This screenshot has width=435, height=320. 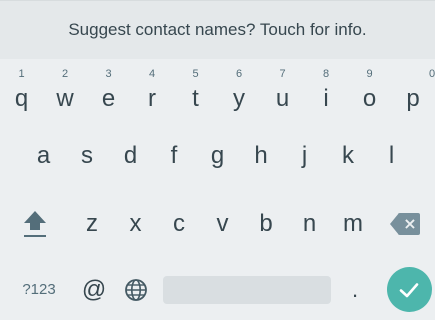 I want to click on key-label: s, so click(x=87, y=155).